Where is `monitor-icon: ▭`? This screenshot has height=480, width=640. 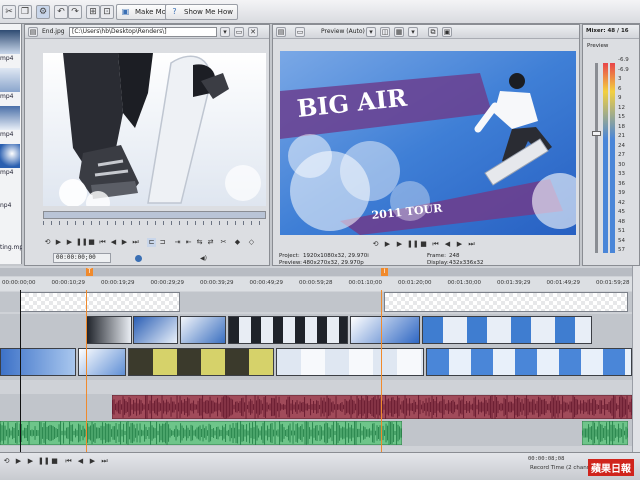 monitor-icon: ▭ is located at coordinates (300, 32).